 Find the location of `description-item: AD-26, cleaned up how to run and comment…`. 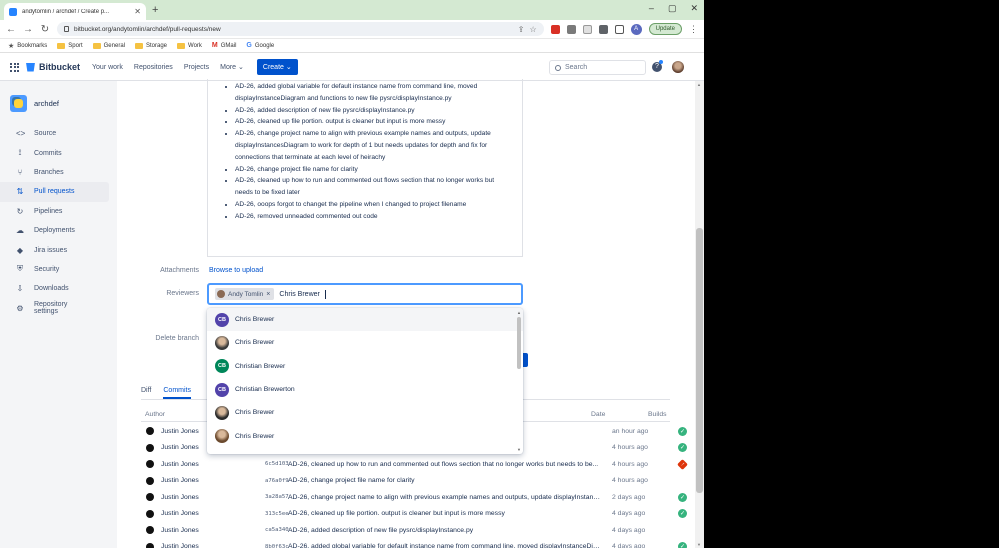

description-item: AD-26, cleaned up how to run and comment… is located at coordinates (373, 187).